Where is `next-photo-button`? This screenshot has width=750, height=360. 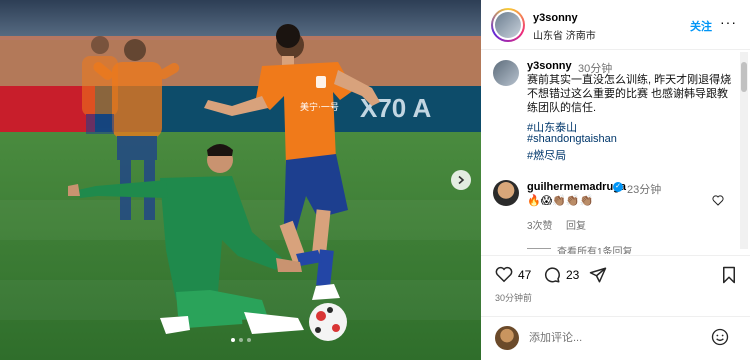 next-photo-button is located at coordinates (461, 180).